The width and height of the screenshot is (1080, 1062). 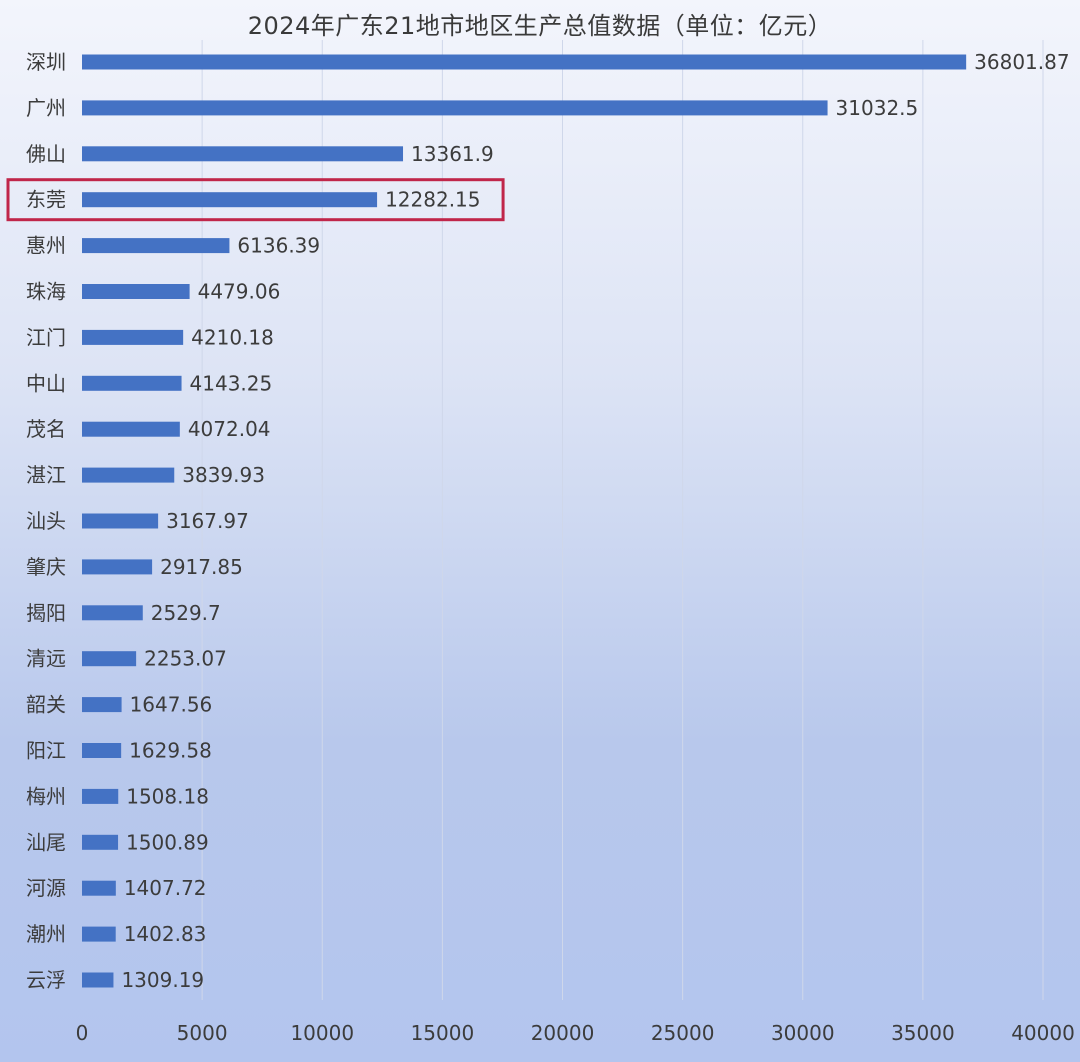 What do you see at coordinates (232, 337) in the screenshot?
I see `value-label: 4210.18` at bounding box center [232, 337].